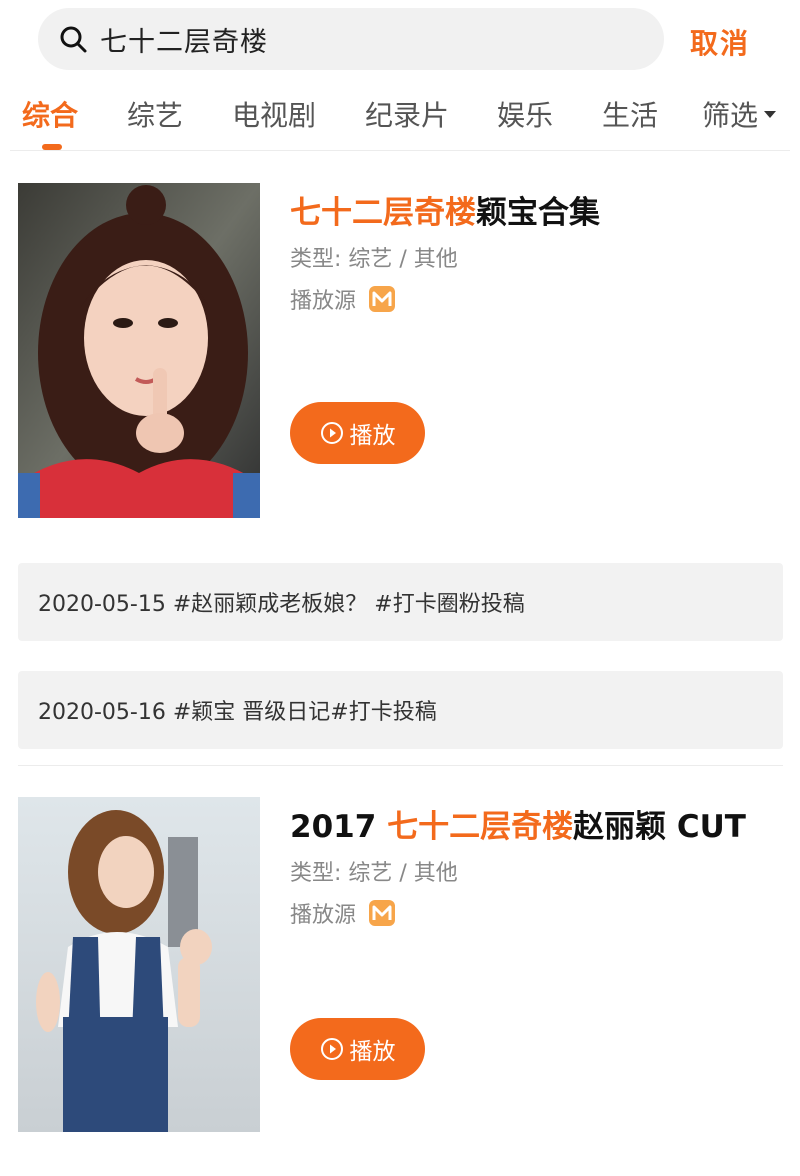  I want to click on section-divider, so click(400, 765).